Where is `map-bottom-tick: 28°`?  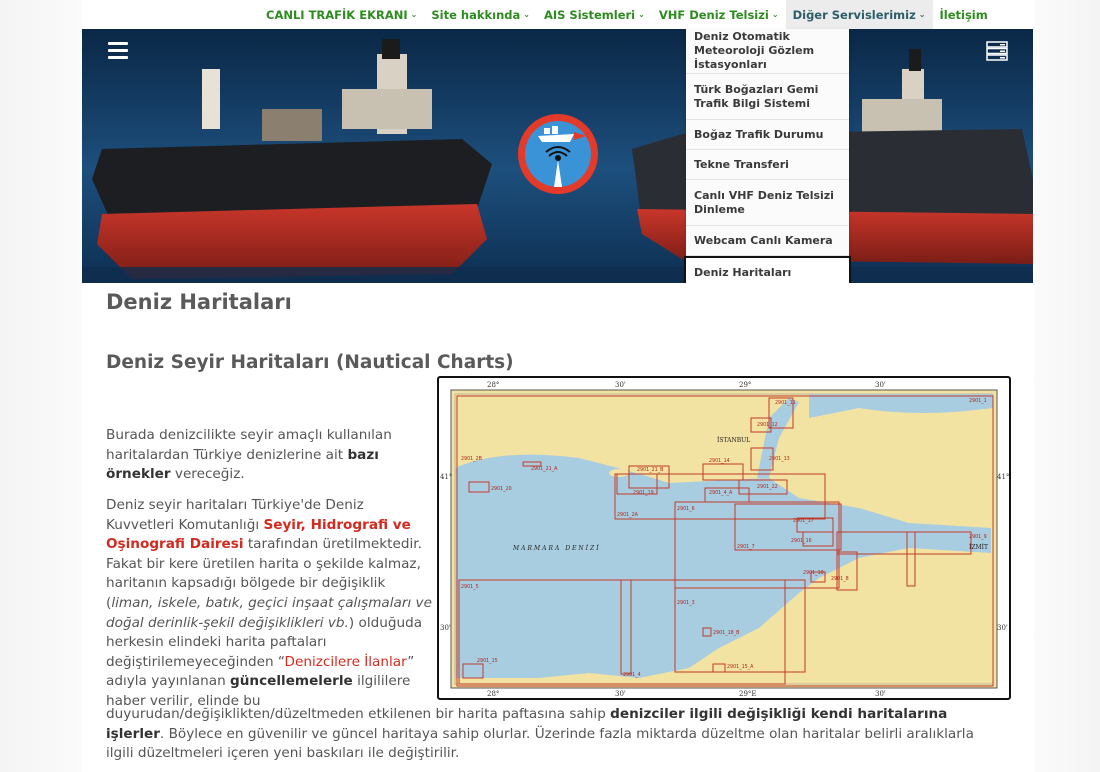
map-bottom-tick: 28° is located at coordinates (493, 694).